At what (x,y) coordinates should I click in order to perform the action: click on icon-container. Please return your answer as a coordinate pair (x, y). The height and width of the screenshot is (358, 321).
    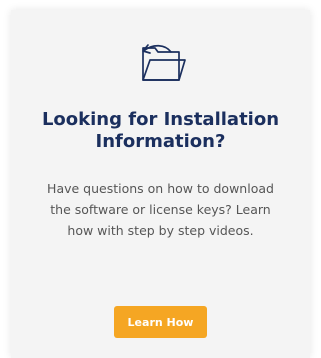
    Looking at the image, I should click on (160, 62).